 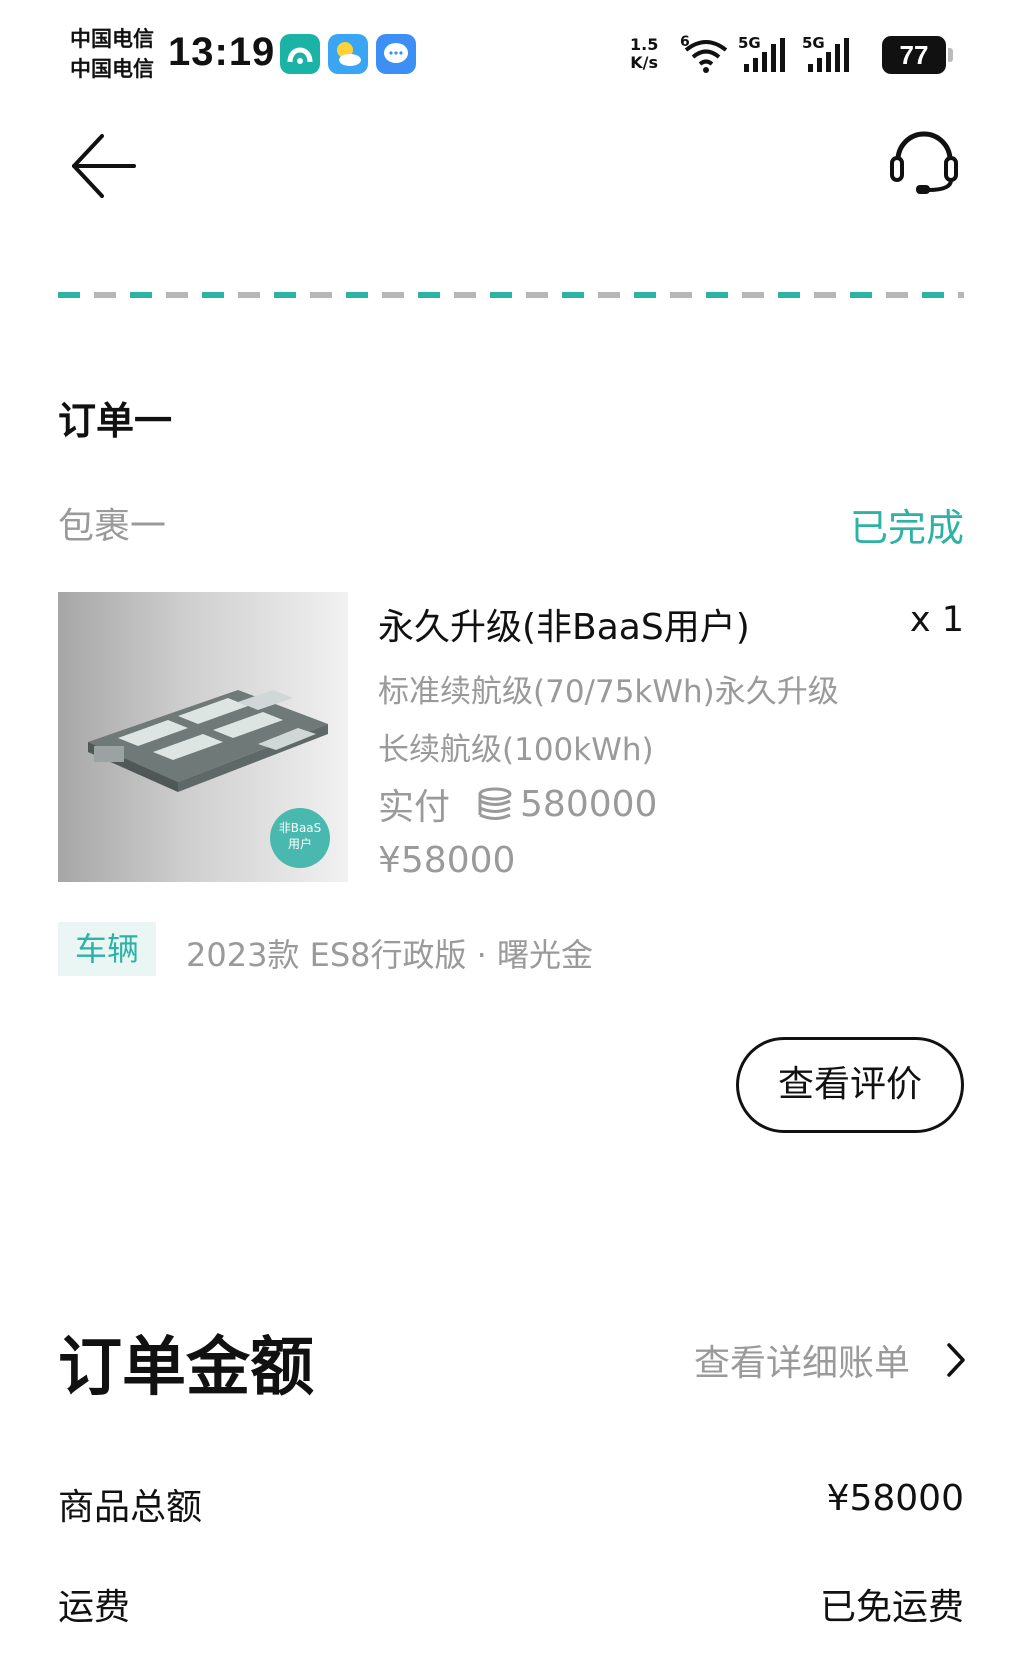 What do you see at coordinates (511, 295) in the screenshot?
I see `order-progress-line` at bounding box center [511, 295].